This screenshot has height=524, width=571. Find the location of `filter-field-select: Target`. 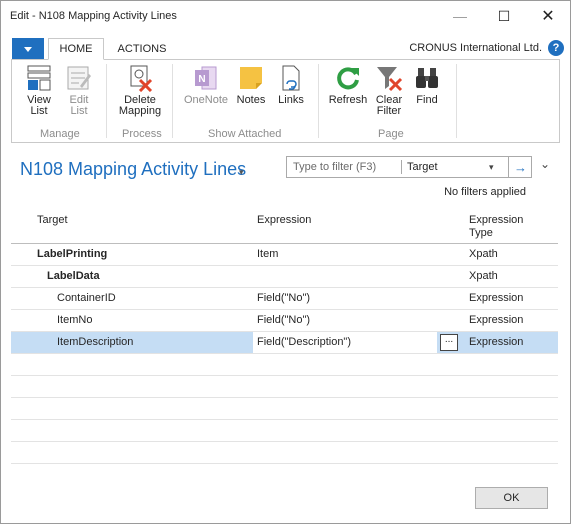

filter-field-select: Target is located at coordinates (422, 167).